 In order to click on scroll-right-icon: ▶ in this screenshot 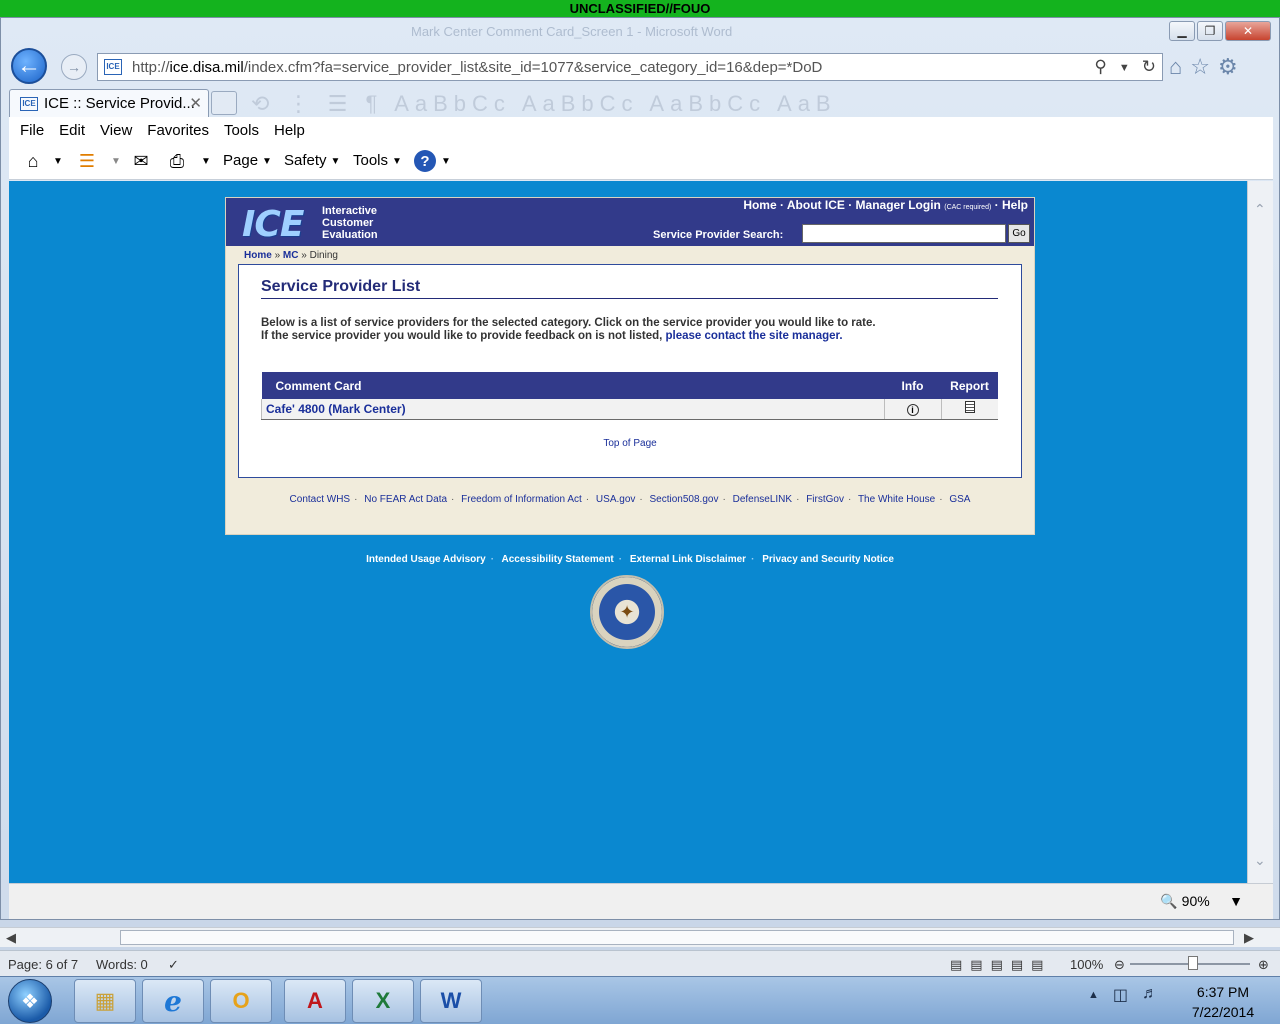, I will do `click(1249, 938)`.